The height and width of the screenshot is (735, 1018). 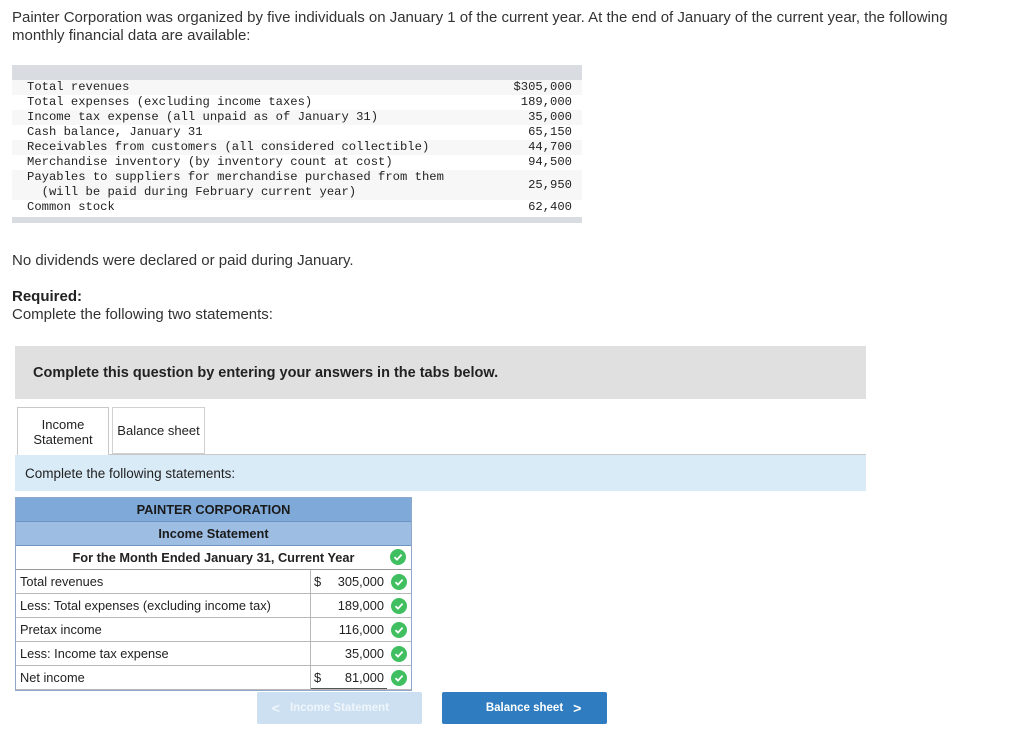 I want to click on statement-row: Pretax income 116,000, so click(x=213, y=630).